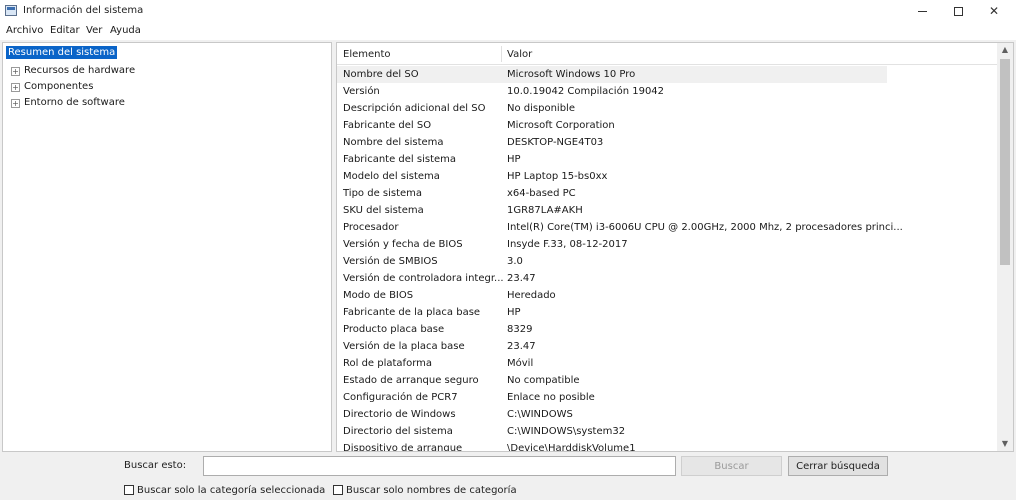 This screenshot has width=1016, height=500. I want to click on cell-value: No compatible, so click(543, 380).